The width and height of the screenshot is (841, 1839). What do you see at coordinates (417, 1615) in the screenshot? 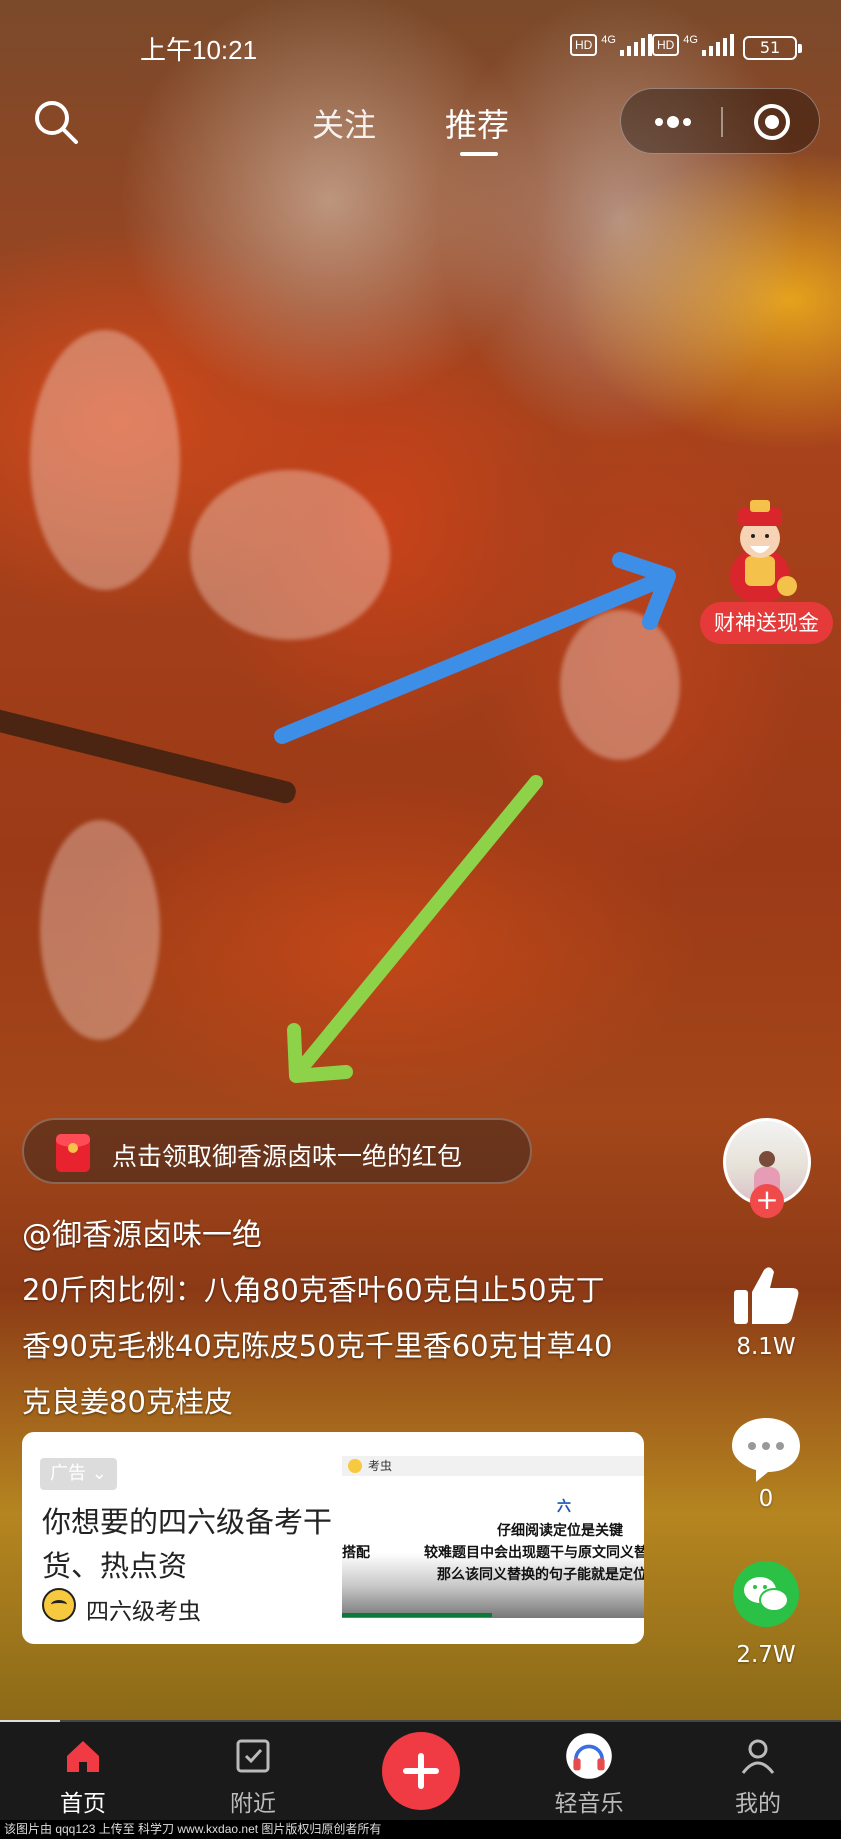
I see `thumbnail-progress` at bounding box center [417, 1615].